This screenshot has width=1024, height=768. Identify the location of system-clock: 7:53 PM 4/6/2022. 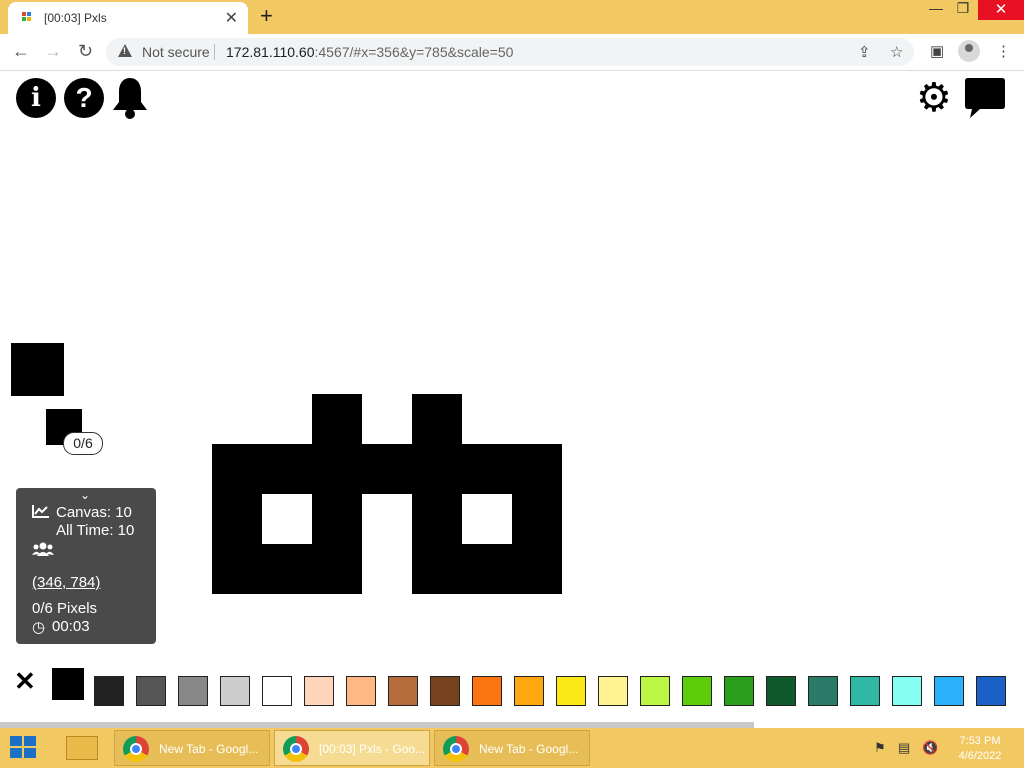
(980, 749).